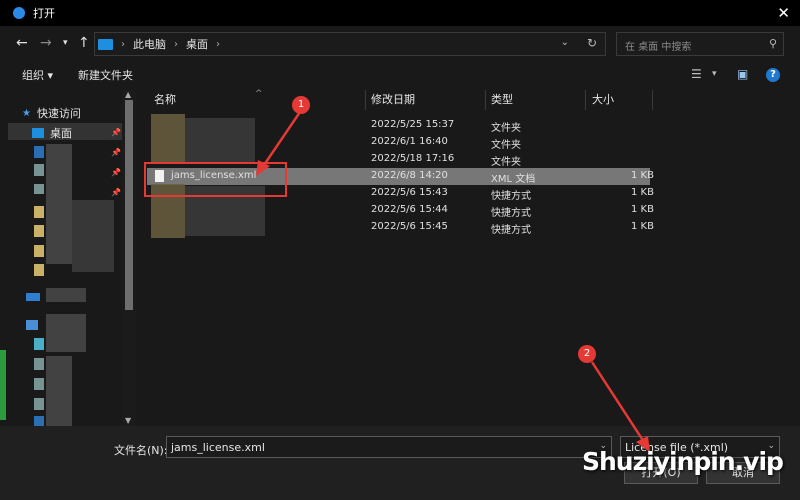  Describe the element at coordinates (46, 43) in the screenshot. I see `forward-arrow-icon: →` at that location.